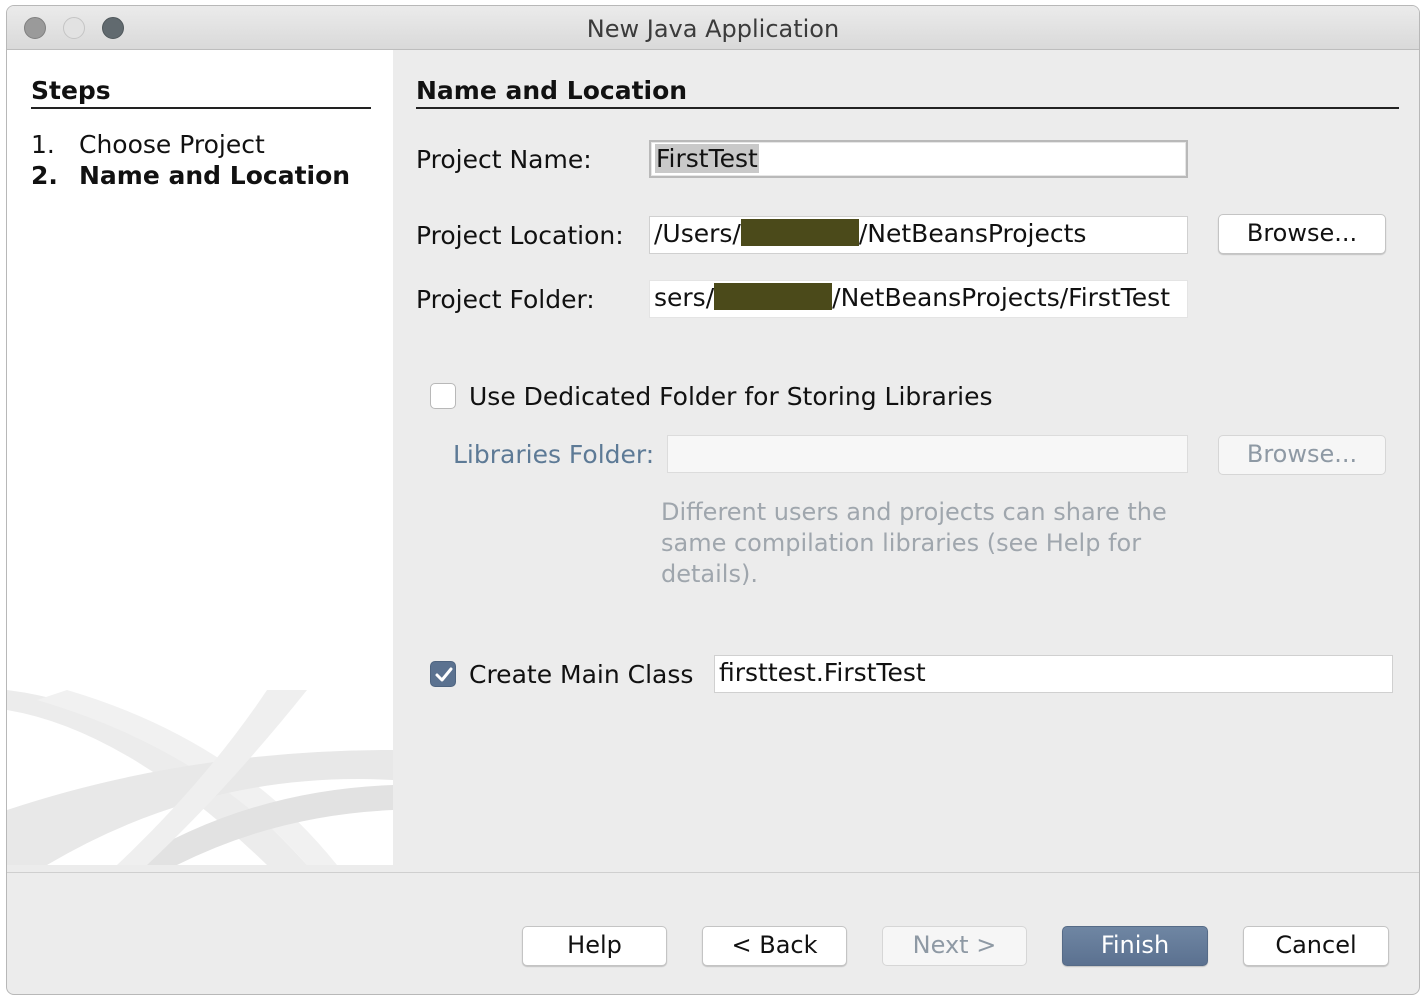  What do you see at coordinates (709, 574) in the screenshot?
I see `hint-line: details).` at bounding box center [709, 574].